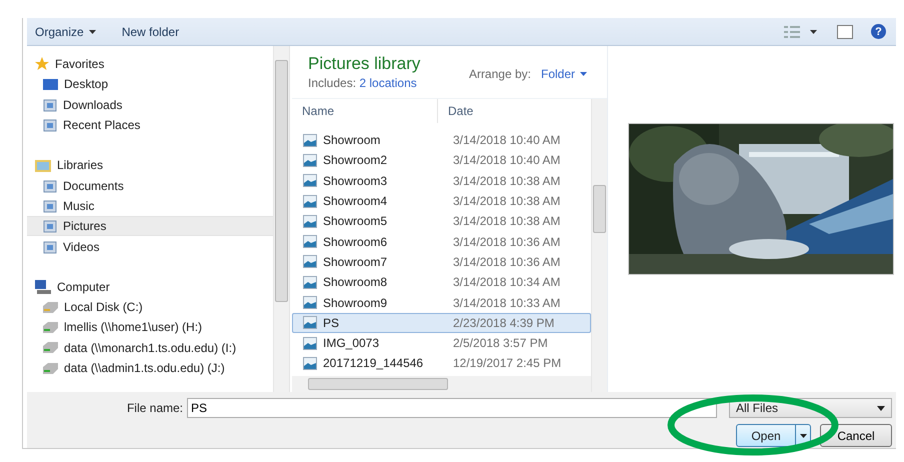 This screenshot has height=462, width=904. What do you see at coordinates (773, 435) in the screenshot?
I see `open-button: Open` at bounding box center [773, 435].